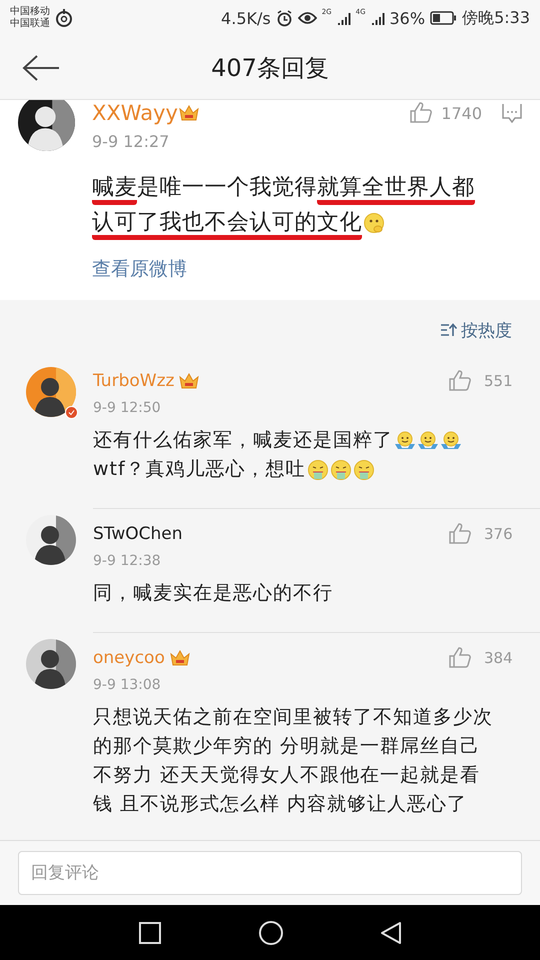  What do you see at coordinates (127, 685) in the screenshot?
I see `comment-time: 9-9 13:08` at bounding box center [127, 685].